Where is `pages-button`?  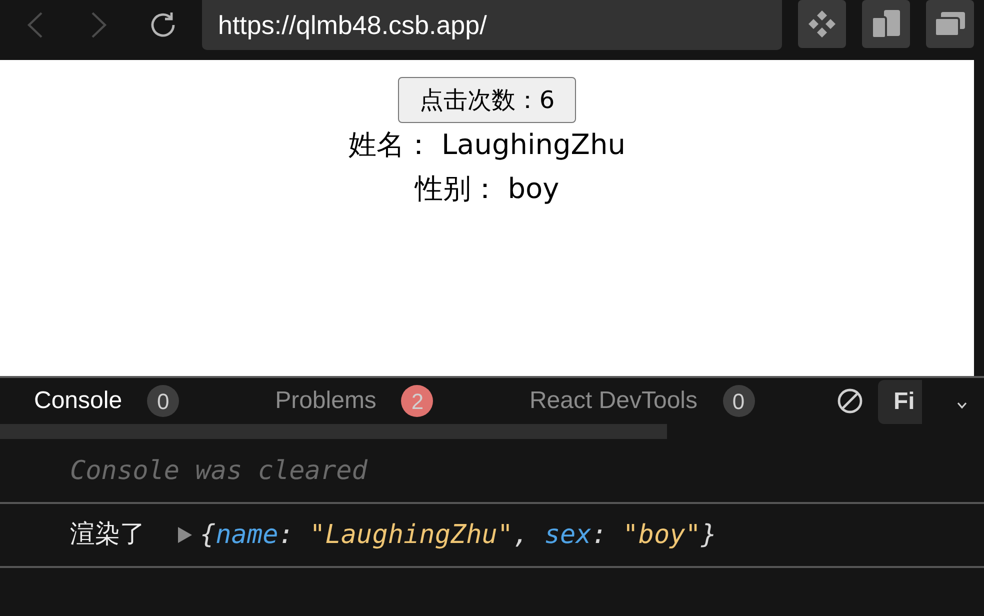
pages-button is located at coordinates (886, 24).